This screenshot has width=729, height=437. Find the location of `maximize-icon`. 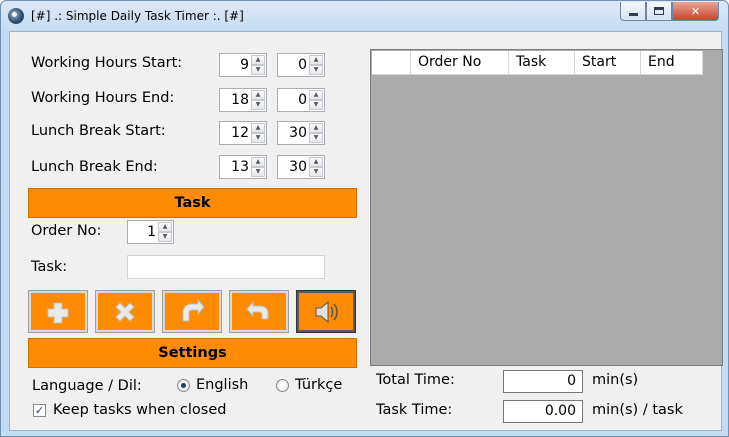

maximize-icon is located at coordinates (659, 11).